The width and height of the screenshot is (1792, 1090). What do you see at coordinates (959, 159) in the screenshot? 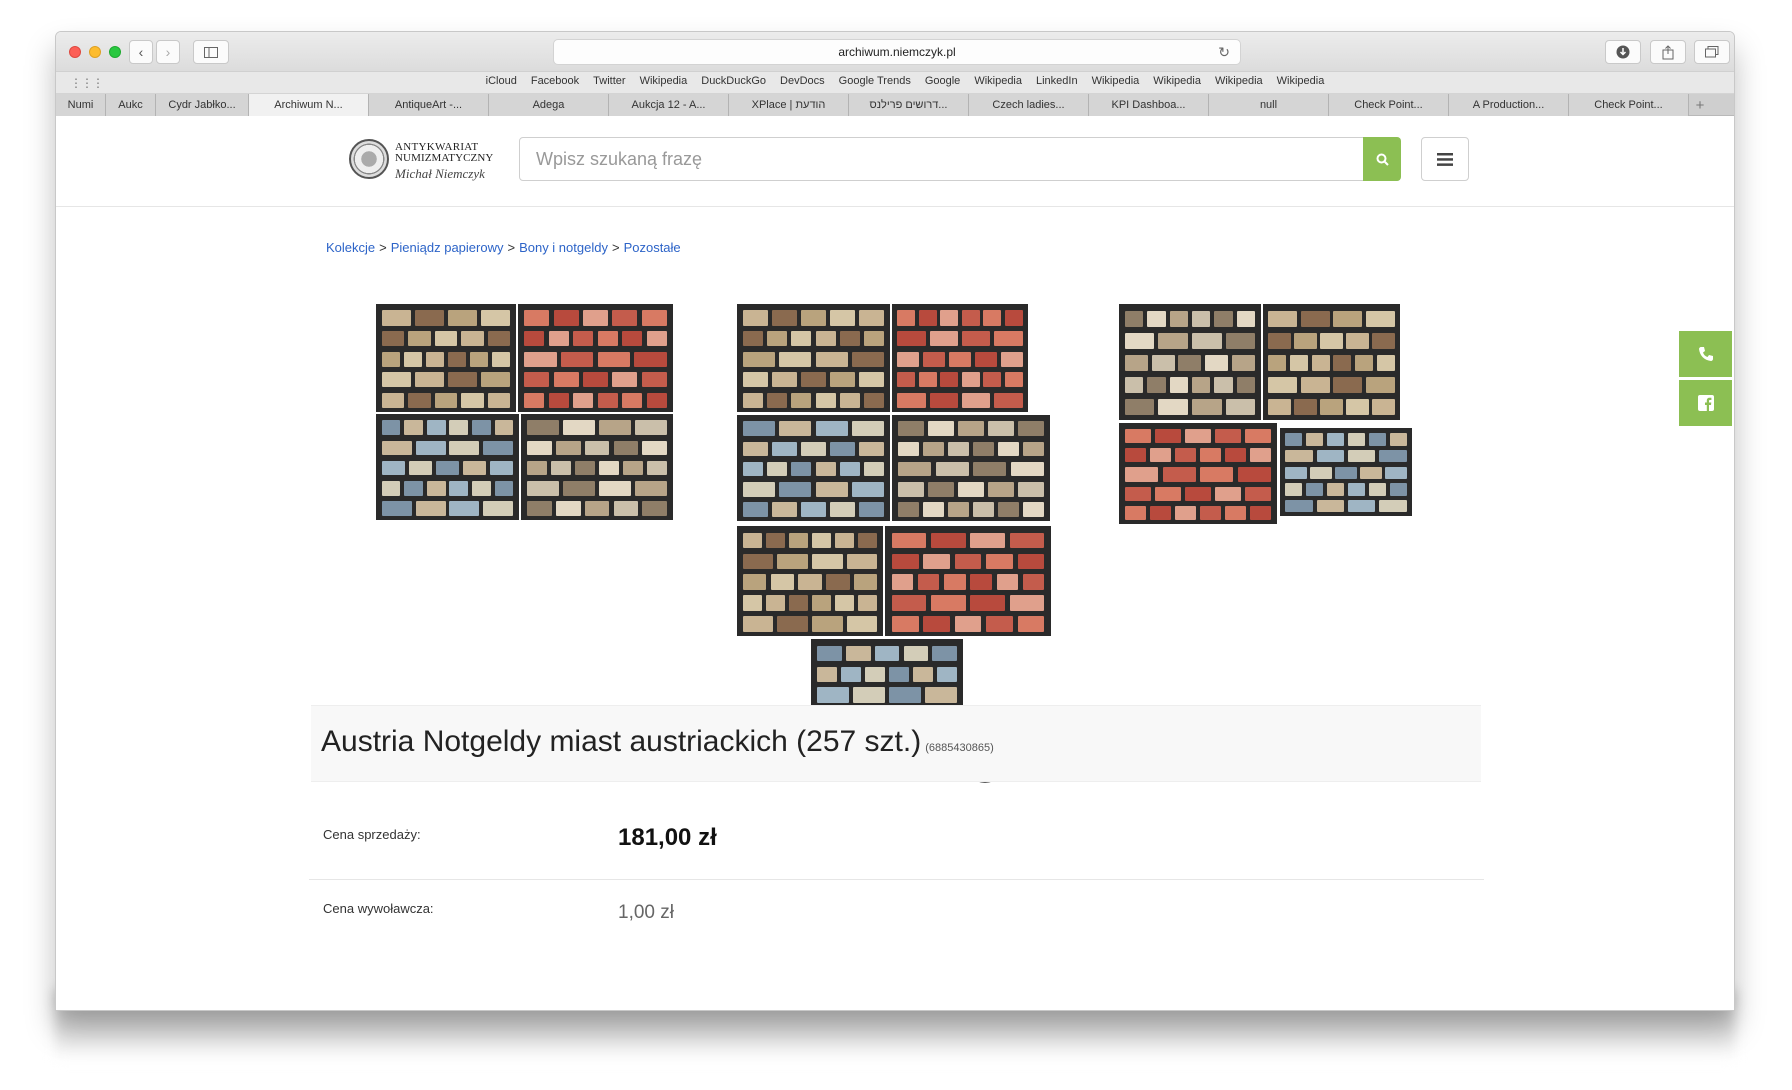
I see `search-input: Wpisz szukaną frazę` at bounding box center [959, 159].